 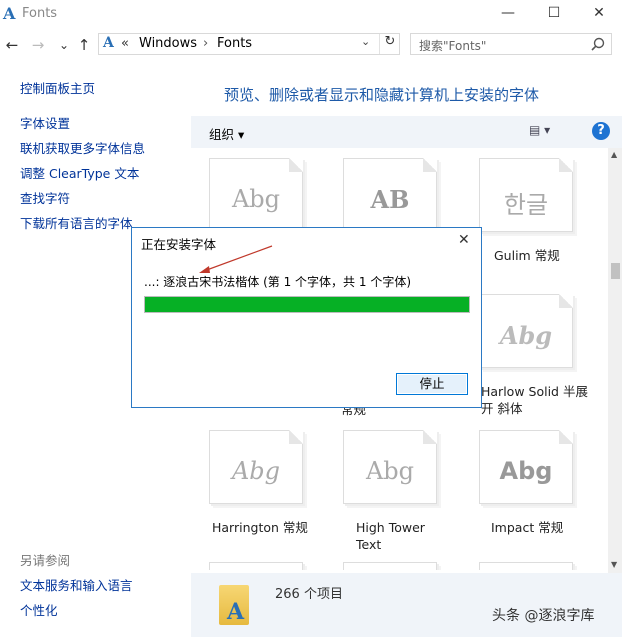 What do you see at coordinates (226, 133) in the screenshot?
I see `organize-menu: 组织 ▾` at bounding box center [226, 133].